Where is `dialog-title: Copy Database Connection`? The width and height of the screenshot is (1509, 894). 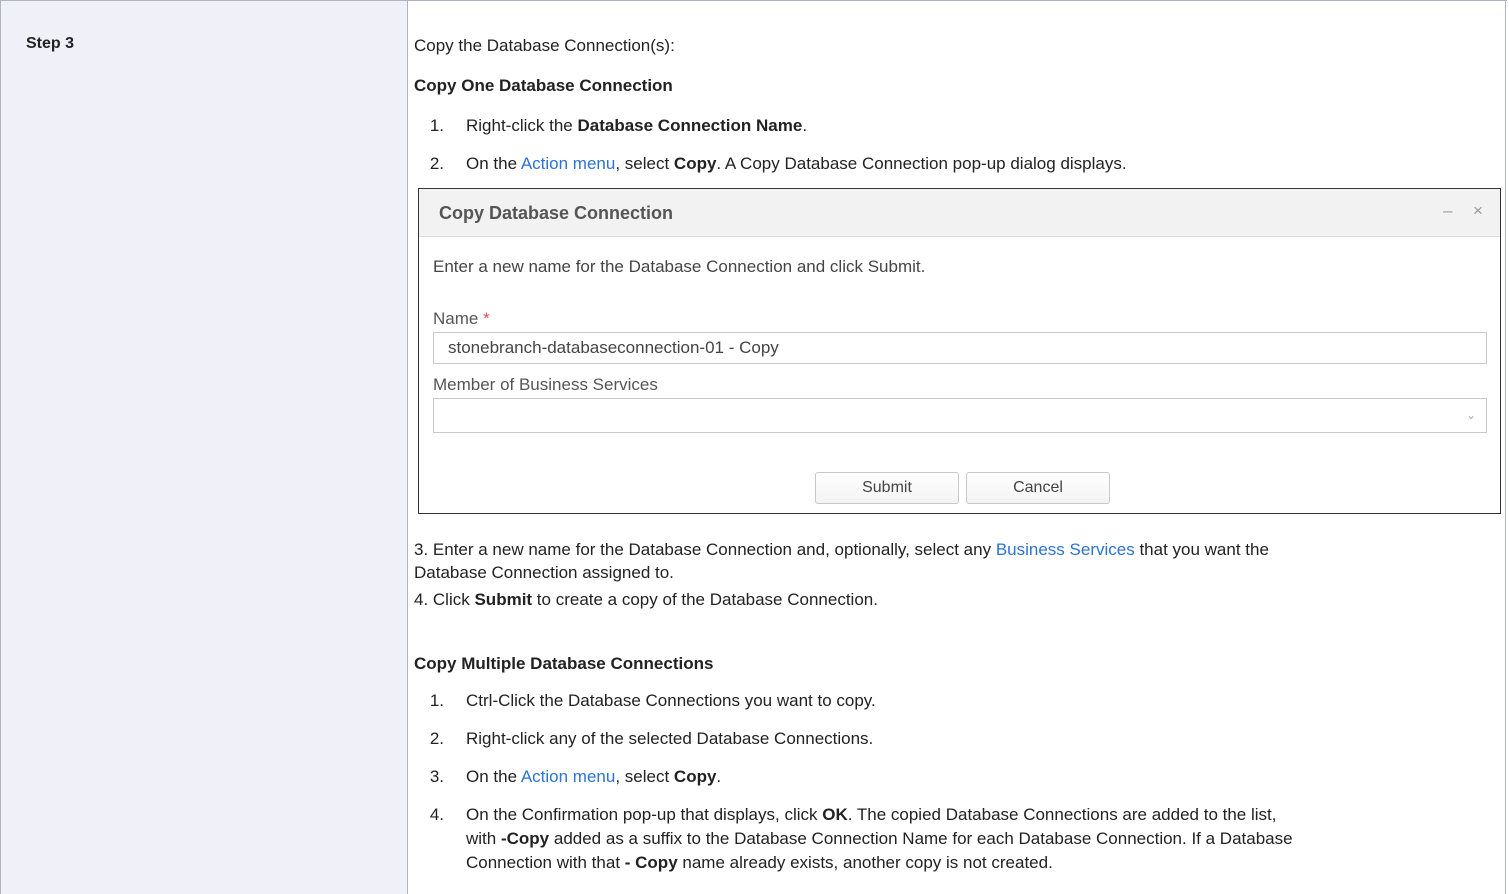
dialog-title: Copy Database Connection is located at coordinates (556, 213).